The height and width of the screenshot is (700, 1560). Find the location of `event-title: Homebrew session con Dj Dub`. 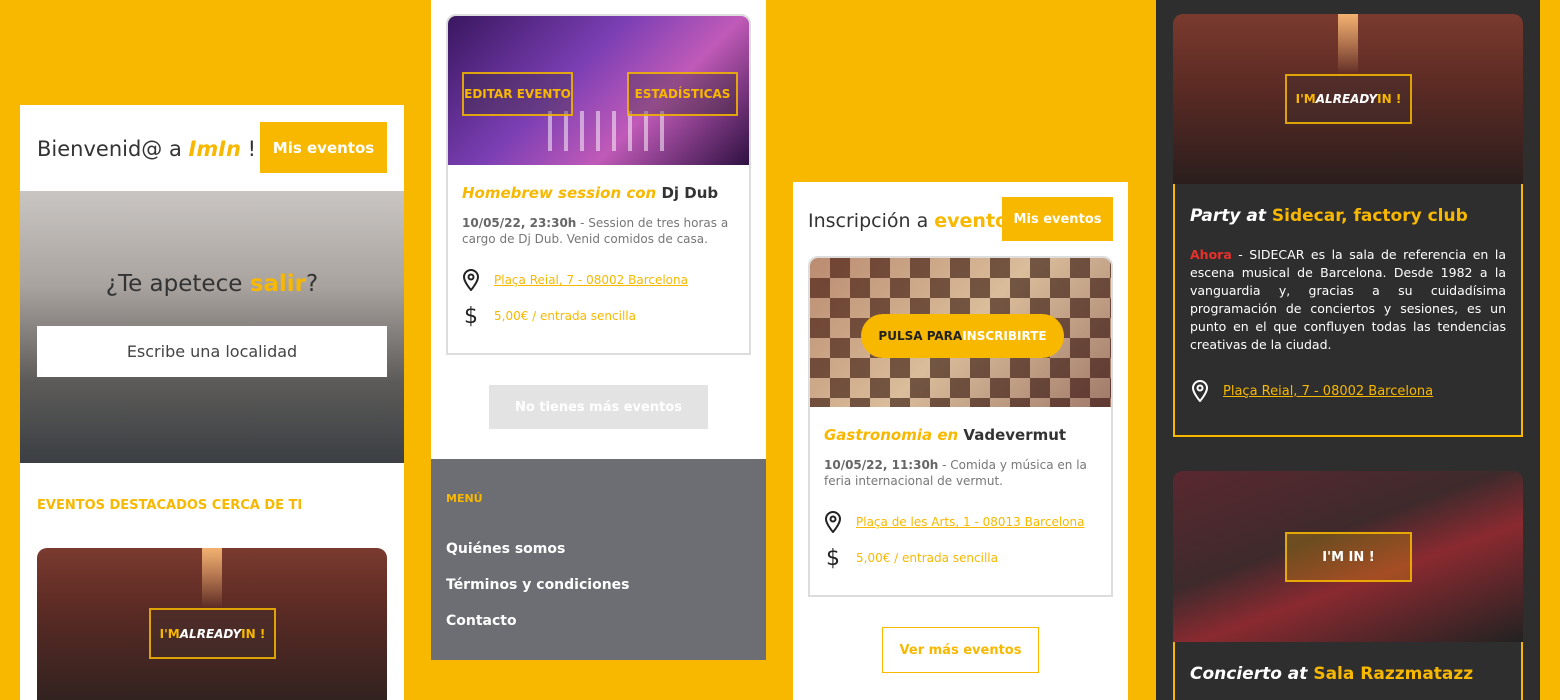

event-title: Homebrew session con Dj Dub is located at coordinates (590, 193).